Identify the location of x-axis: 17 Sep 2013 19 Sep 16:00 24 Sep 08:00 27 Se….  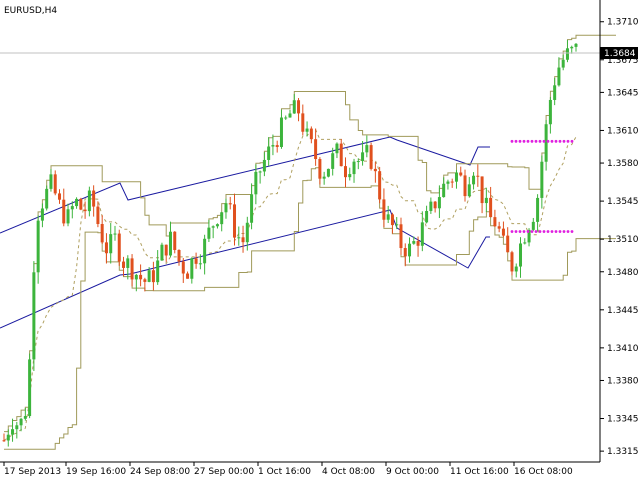
(288, 469).